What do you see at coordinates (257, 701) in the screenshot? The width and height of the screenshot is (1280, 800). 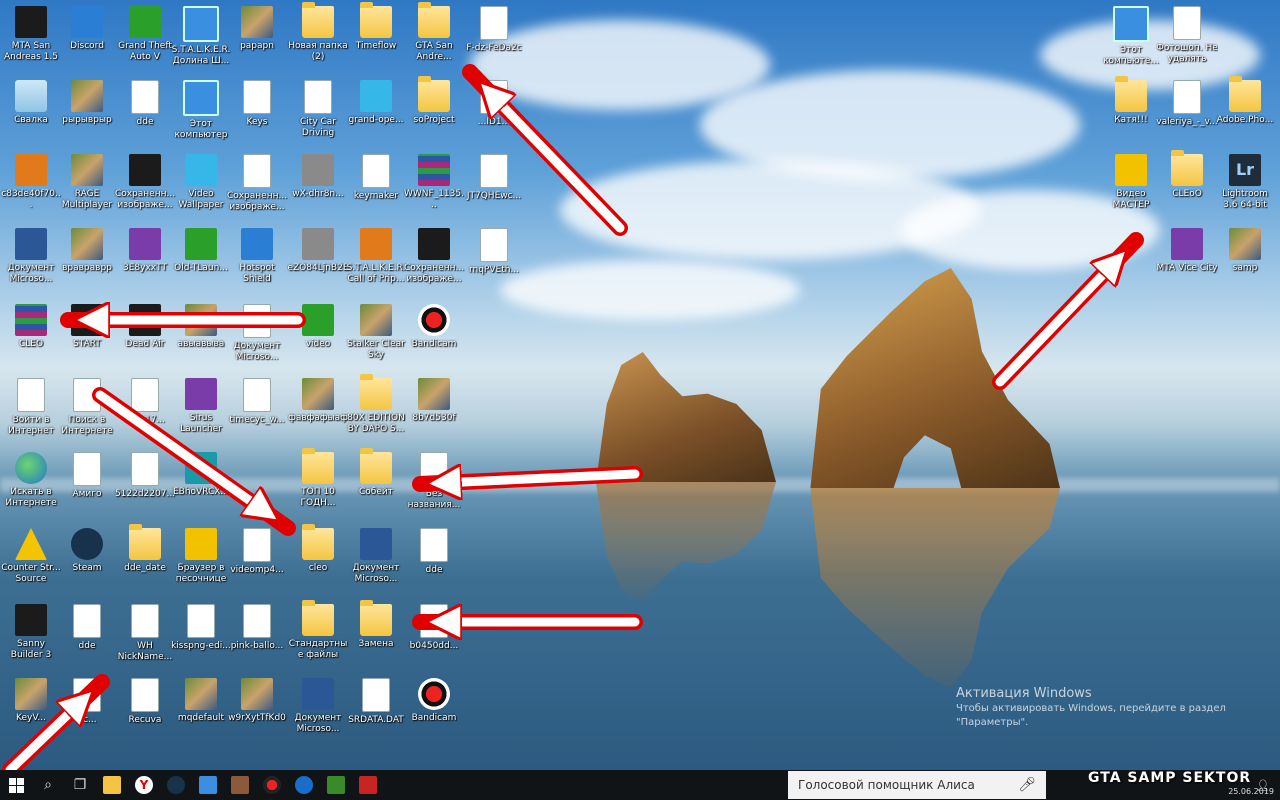 I see `desktop-icon: w9rXytTfKd0` at bounding box center [257, 701].